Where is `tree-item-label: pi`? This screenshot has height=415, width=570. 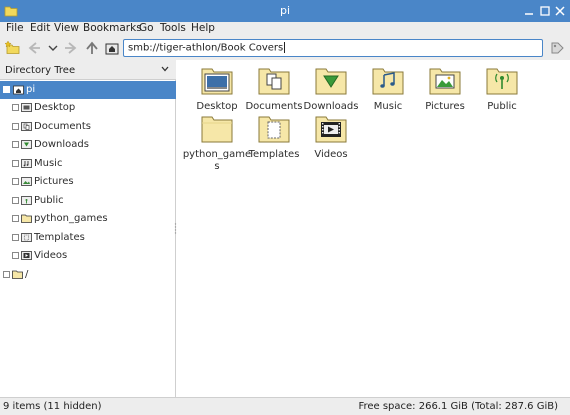
tree-item-label: pi is located at coordinates (31, 89).